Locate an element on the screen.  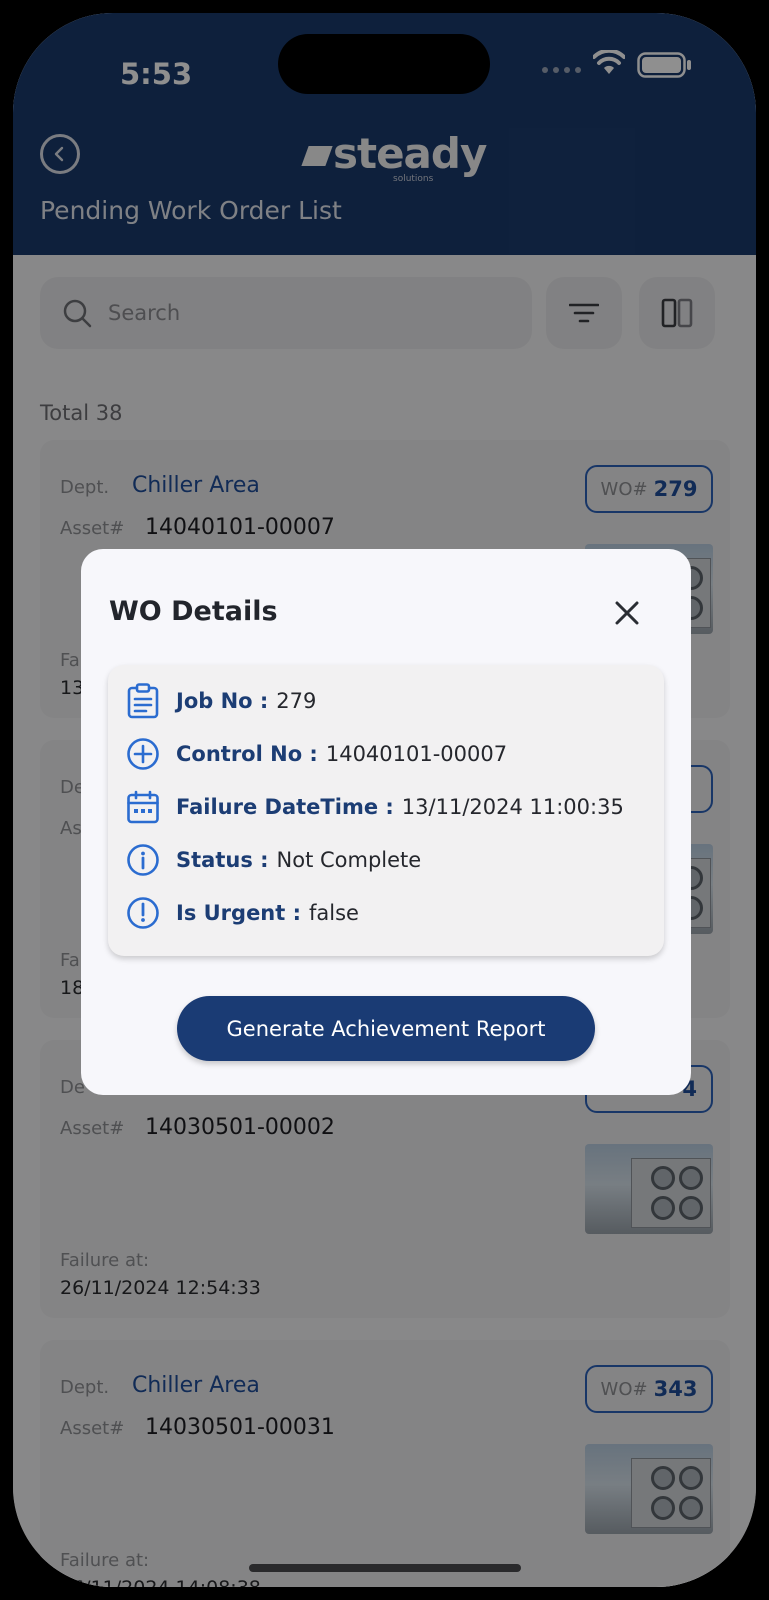
alert-circle-icon is located at coordinates (143, 913).